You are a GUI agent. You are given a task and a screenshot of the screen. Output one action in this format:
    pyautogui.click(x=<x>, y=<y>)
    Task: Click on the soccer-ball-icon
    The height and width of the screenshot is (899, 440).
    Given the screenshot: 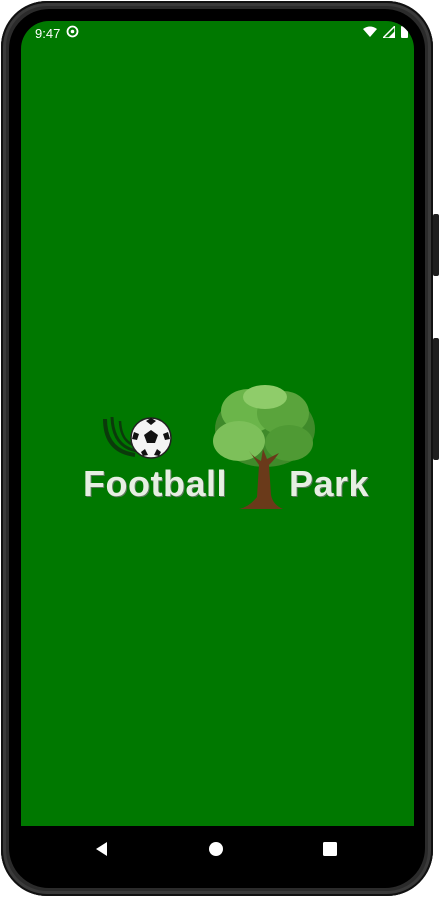 What is the action you would take?
    pyautogui.click(x=151, y=438)
    